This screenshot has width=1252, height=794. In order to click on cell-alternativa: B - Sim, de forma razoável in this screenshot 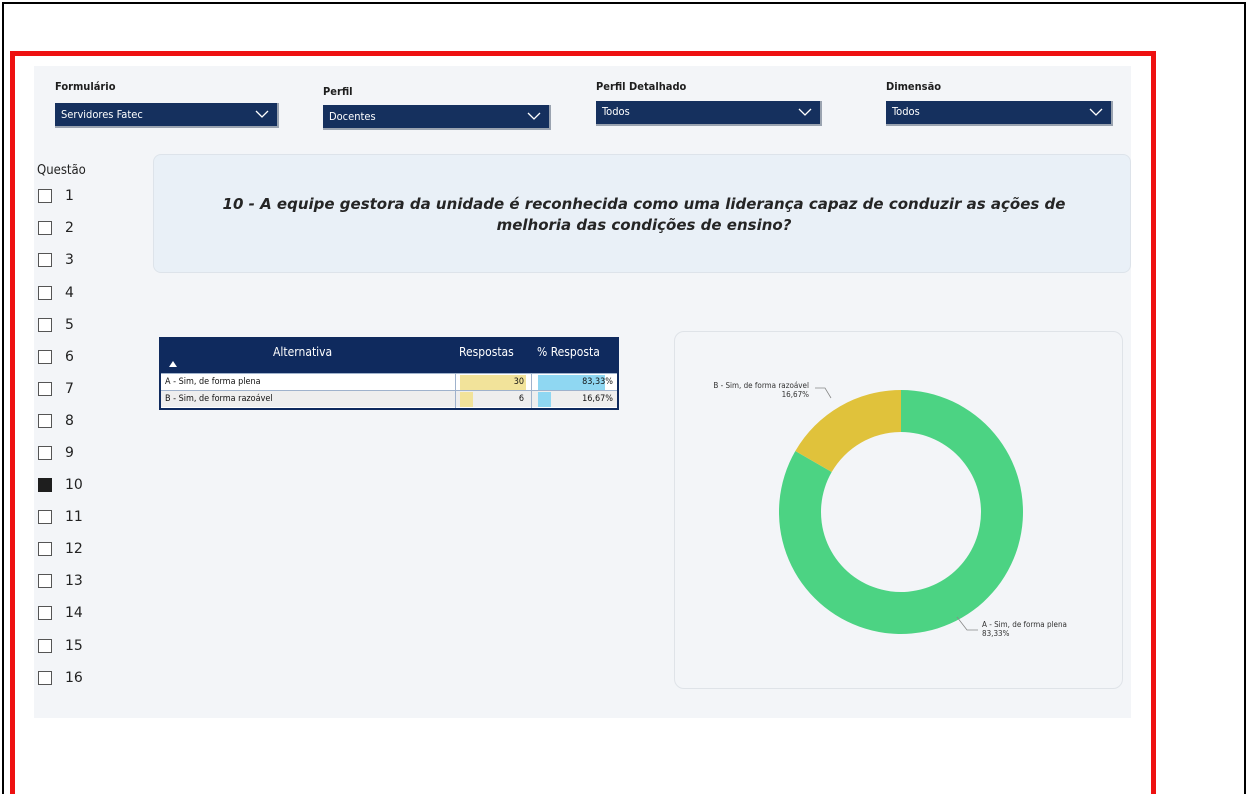, I will do `click(219, 399)`.